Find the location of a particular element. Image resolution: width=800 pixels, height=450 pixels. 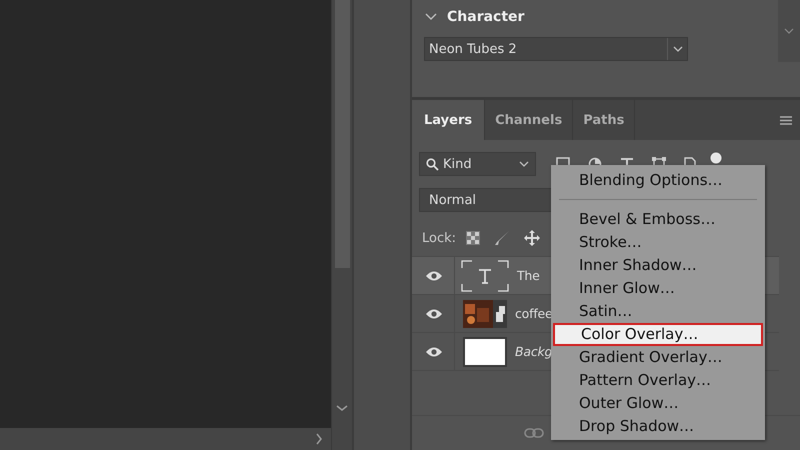

section-title: Character is located at coordinates (485, 17).